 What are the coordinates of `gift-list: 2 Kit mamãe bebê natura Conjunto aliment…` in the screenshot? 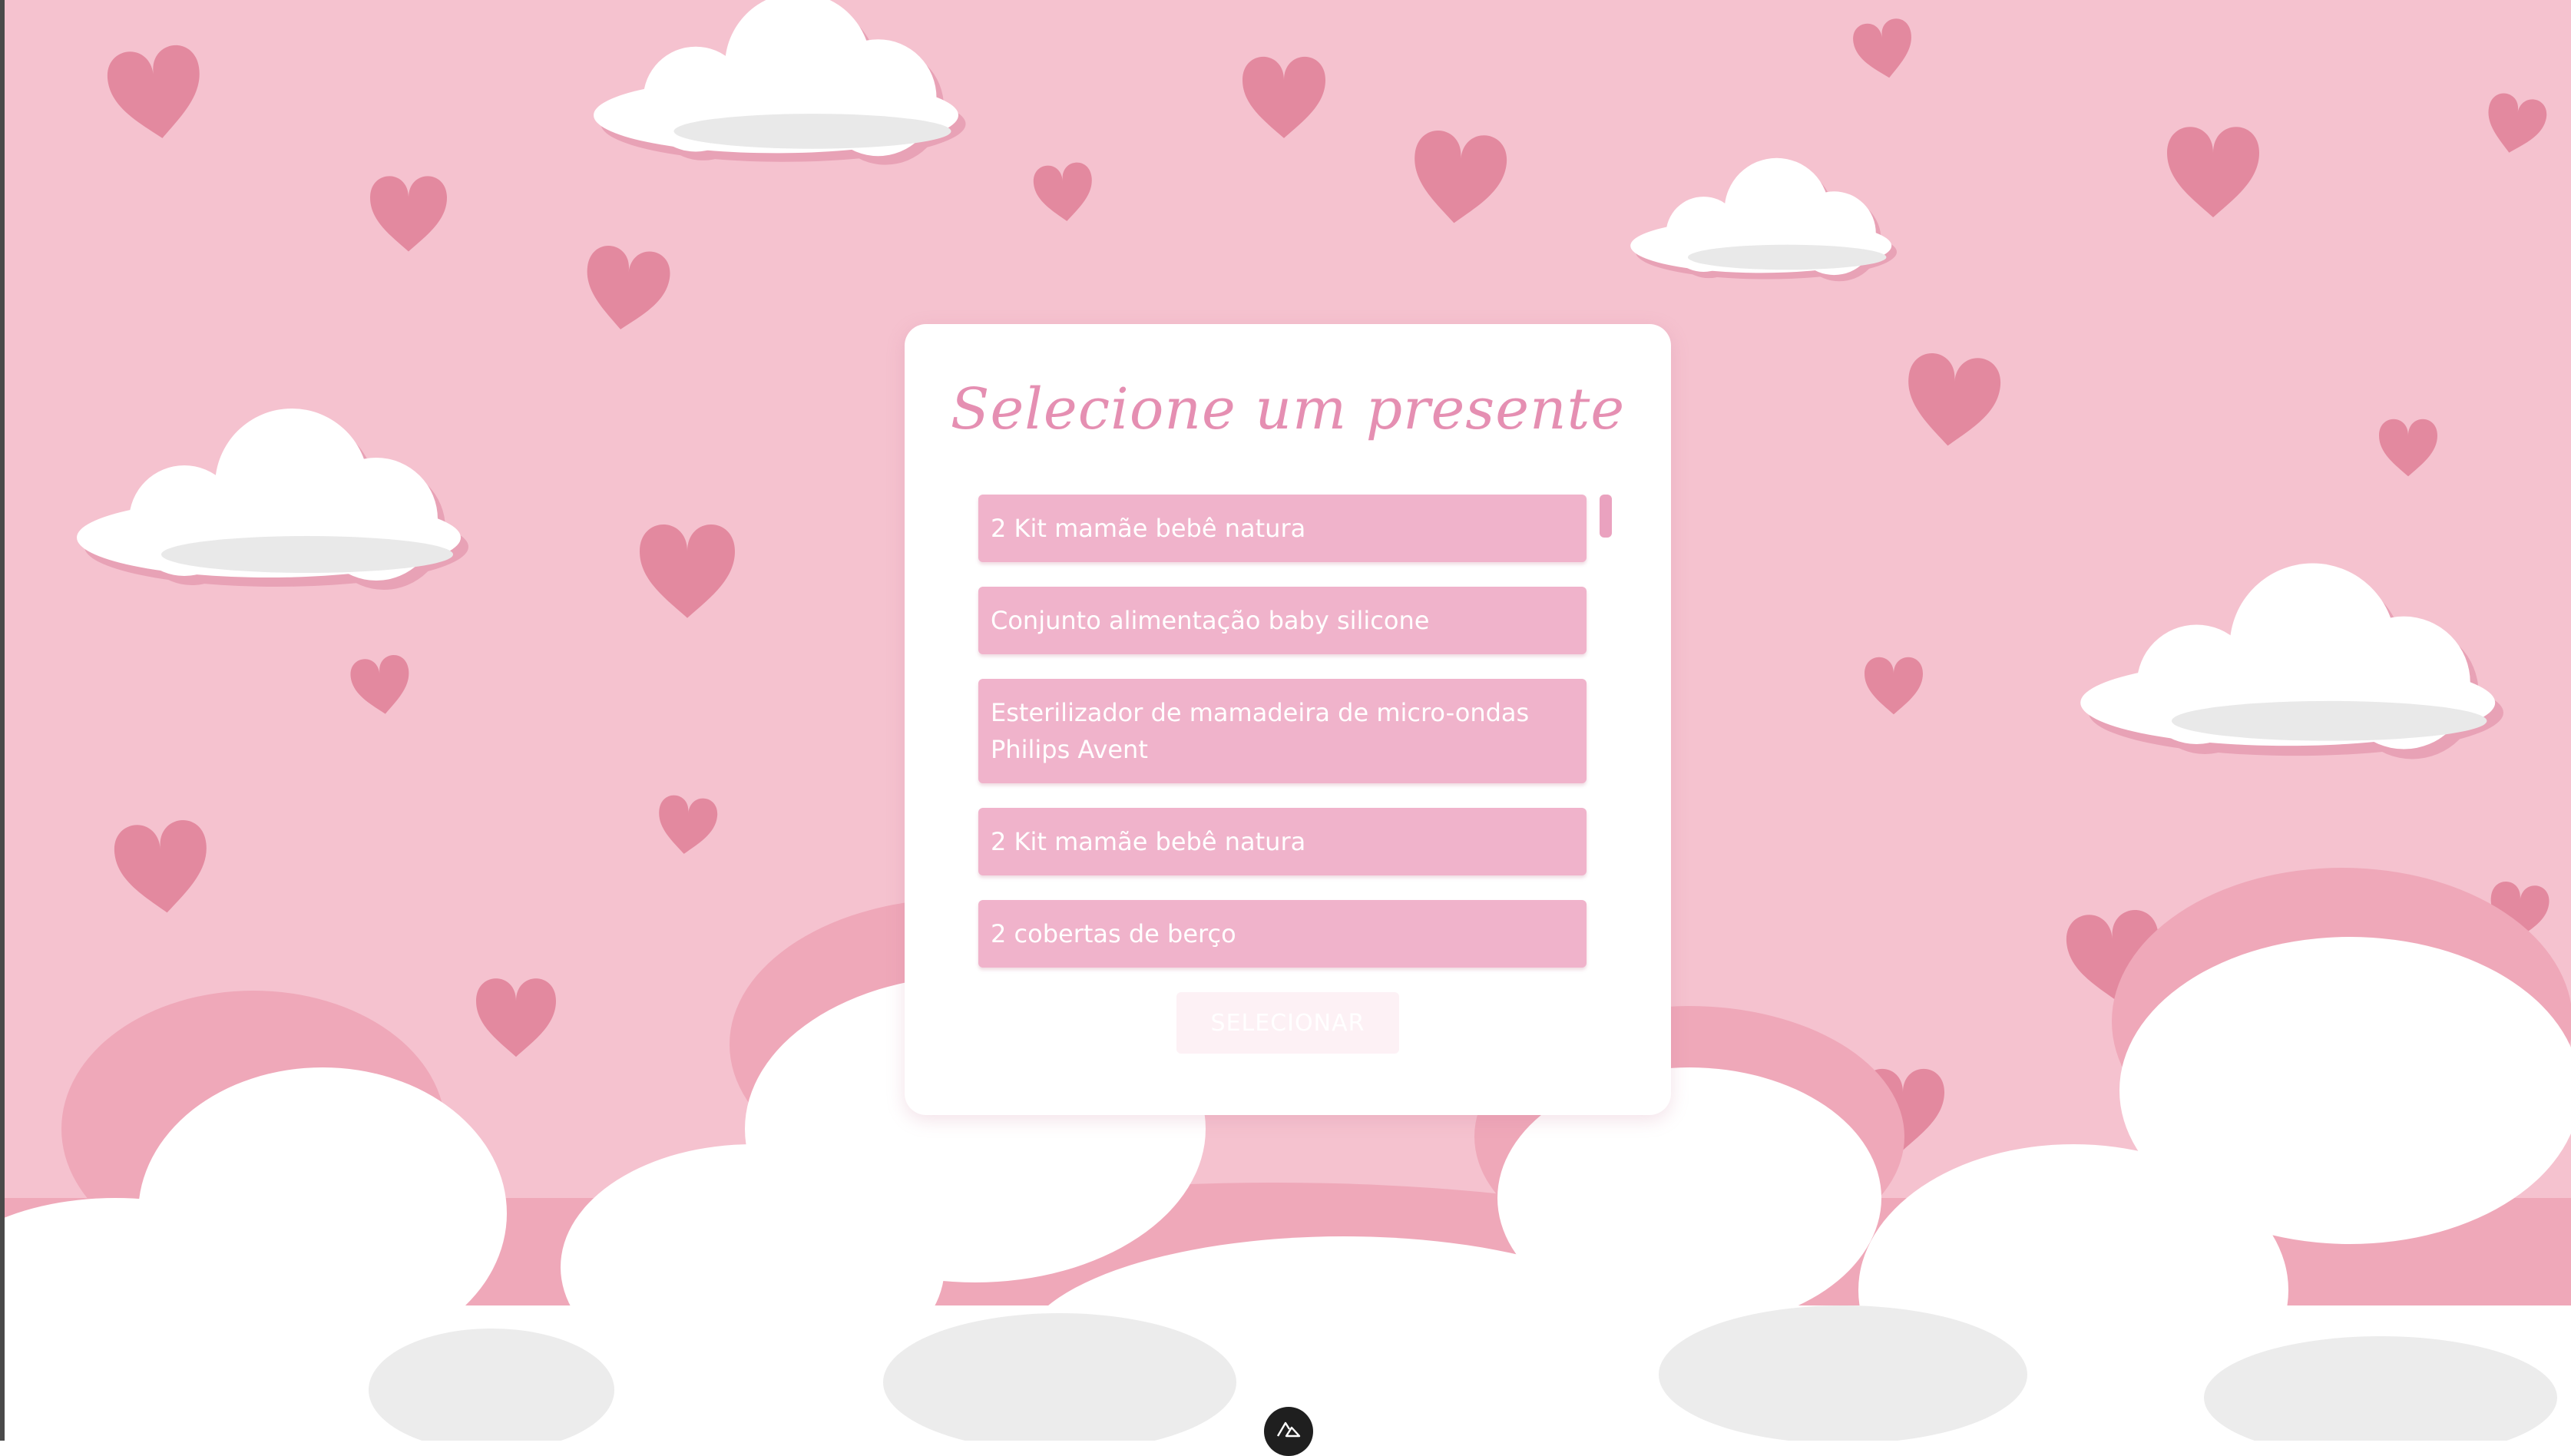 It's located at (1282, 743).